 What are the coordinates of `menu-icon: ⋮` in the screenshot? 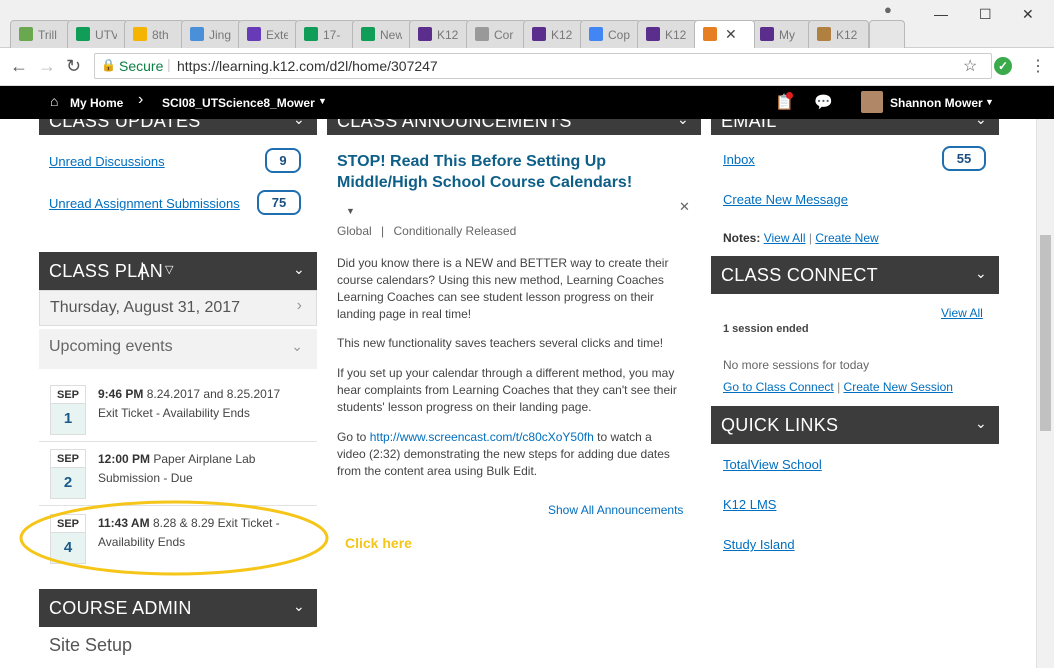 It's located at (1038, 66).